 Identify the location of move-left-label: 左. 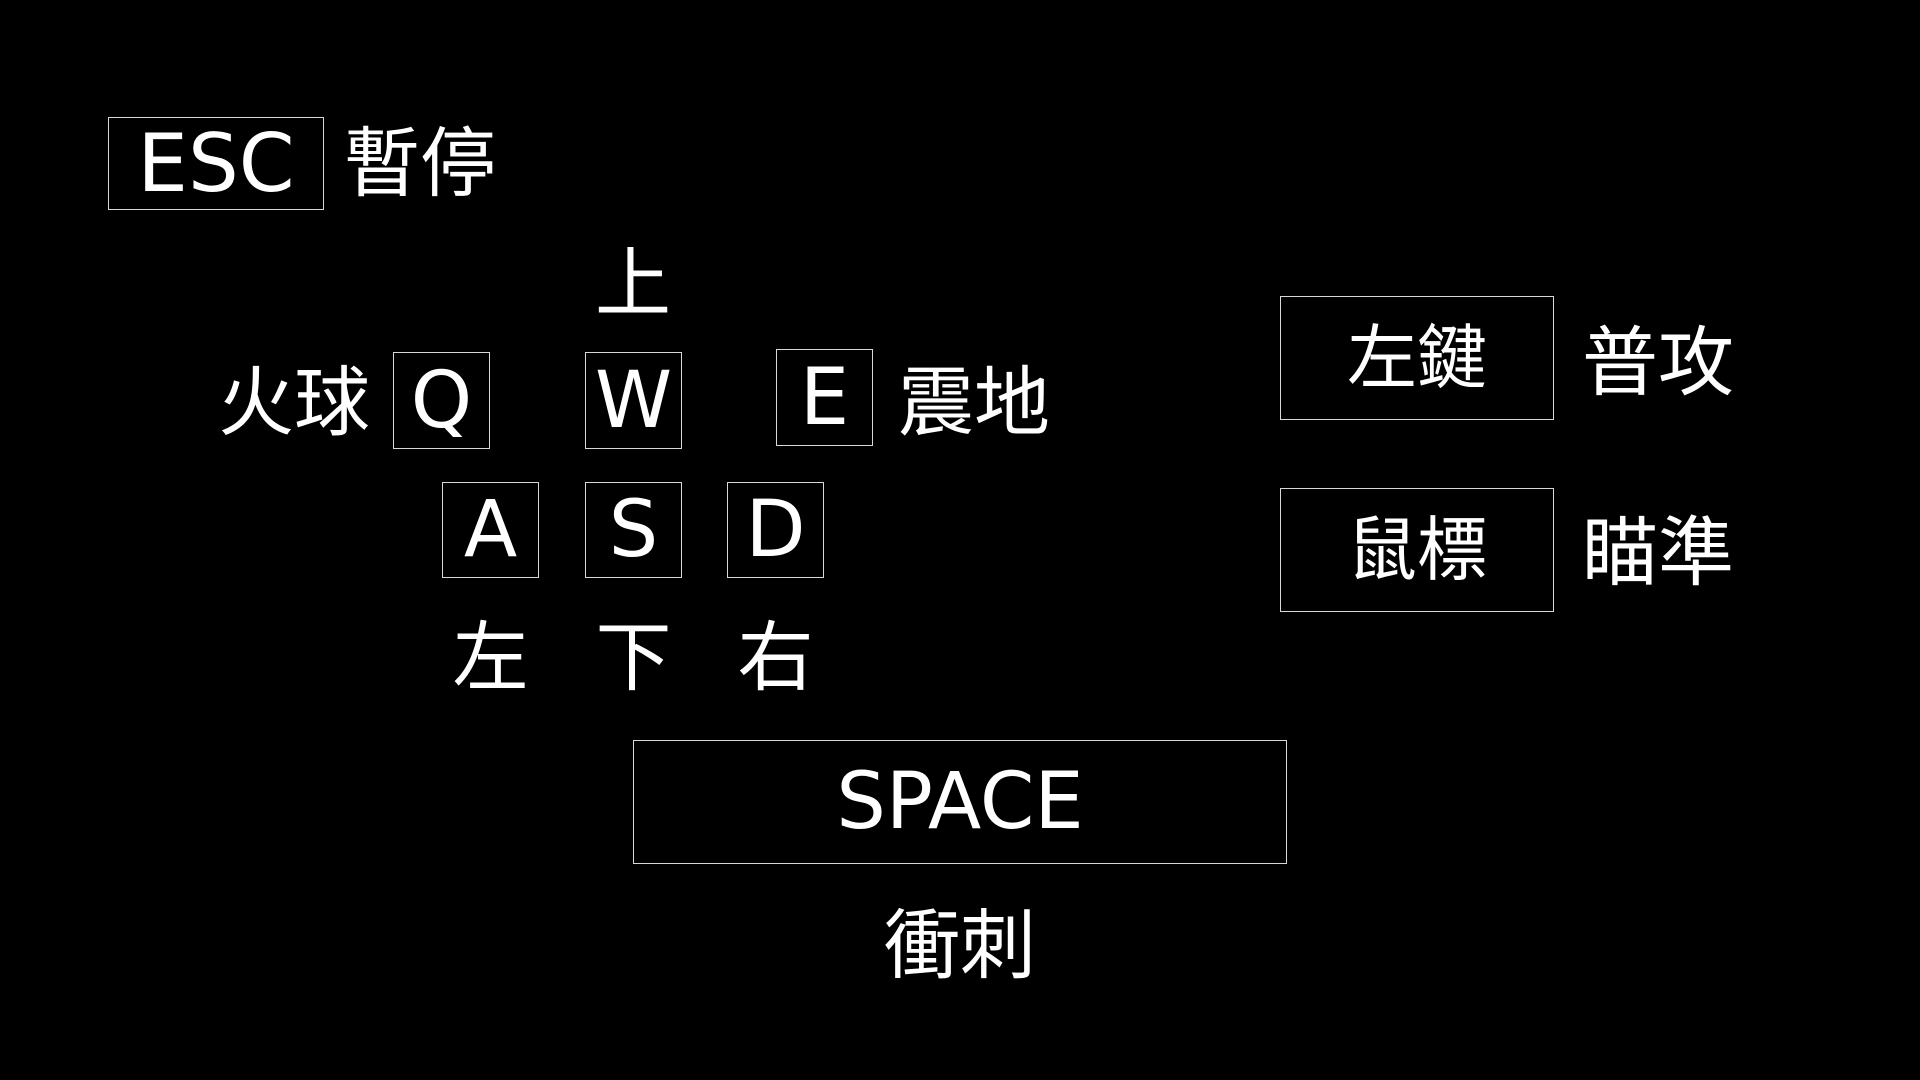
(490, 657).